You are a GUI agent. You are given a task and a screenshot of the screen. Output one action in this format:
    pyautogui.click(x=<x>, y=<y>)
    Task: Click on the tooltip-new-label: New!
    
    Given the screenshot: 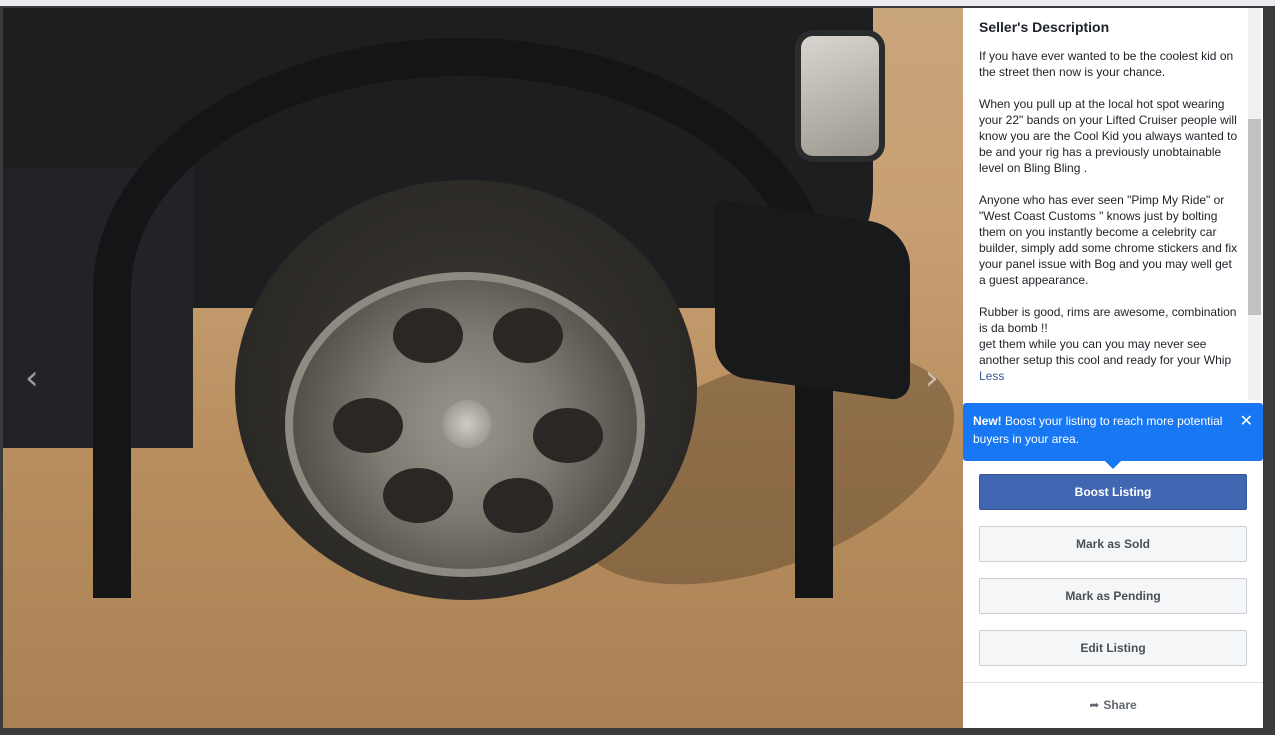 What is the action you would take?
    pyautogui.click(x=987, y=421)
    